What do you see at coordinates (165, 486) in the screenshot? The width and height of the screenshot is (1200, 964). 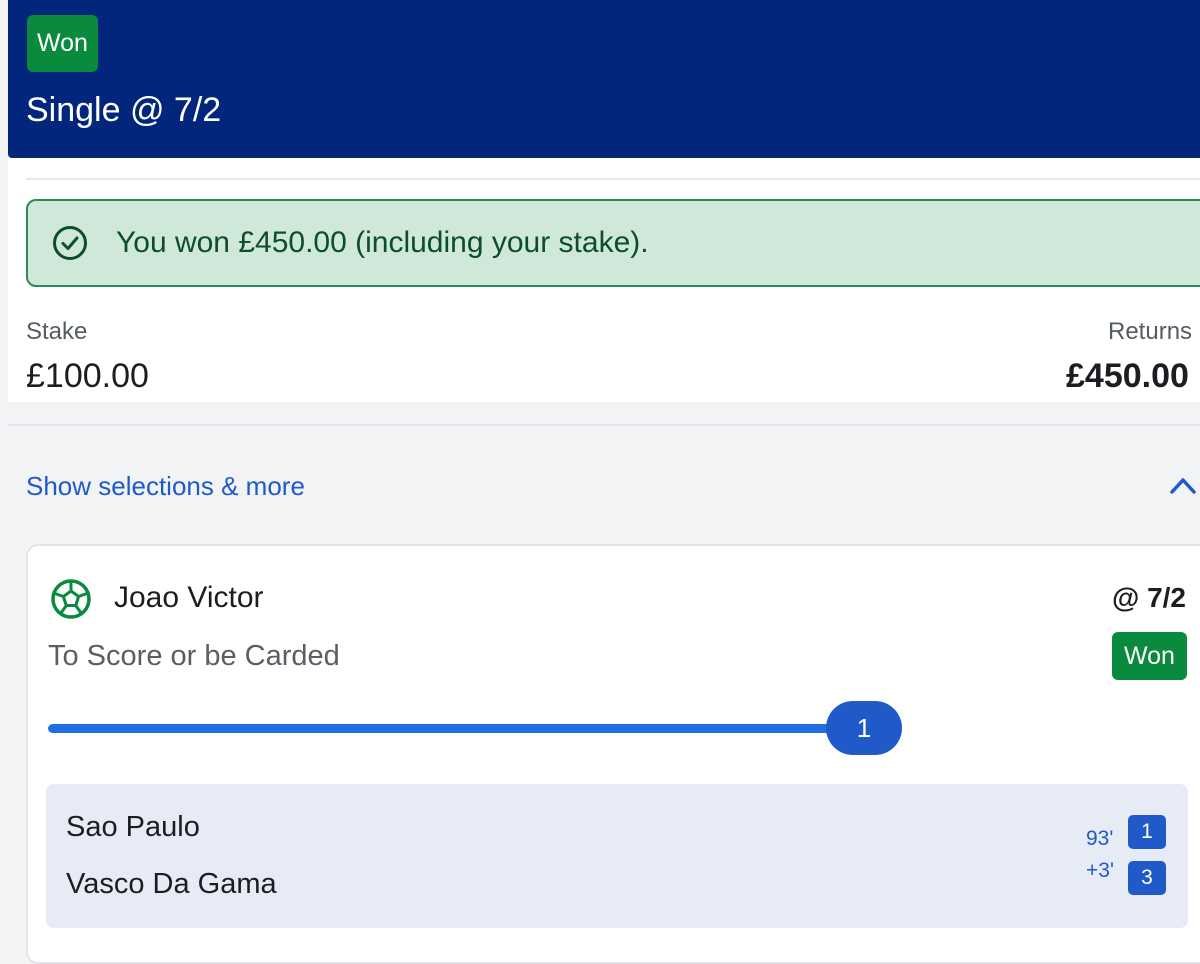 I see `show-selections-link: Show selections & more` at bounding box center [165, 486].